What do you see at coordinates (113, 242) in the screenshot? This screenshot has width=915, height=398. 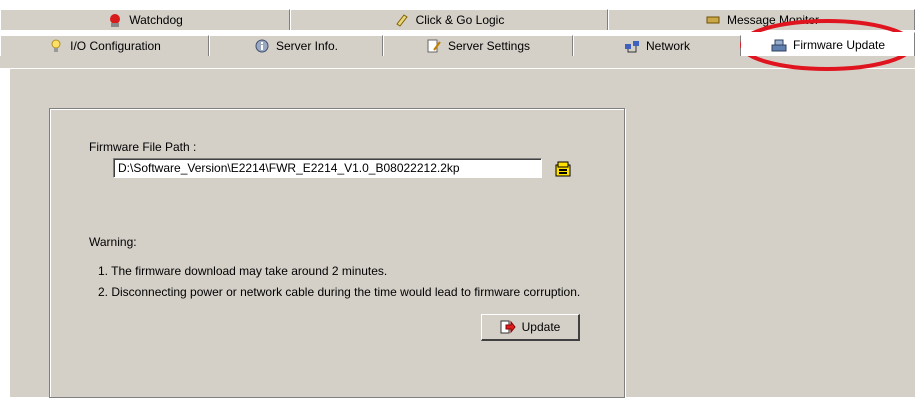 I see `warning-title: Warning:` at bounding box center [113, 242].